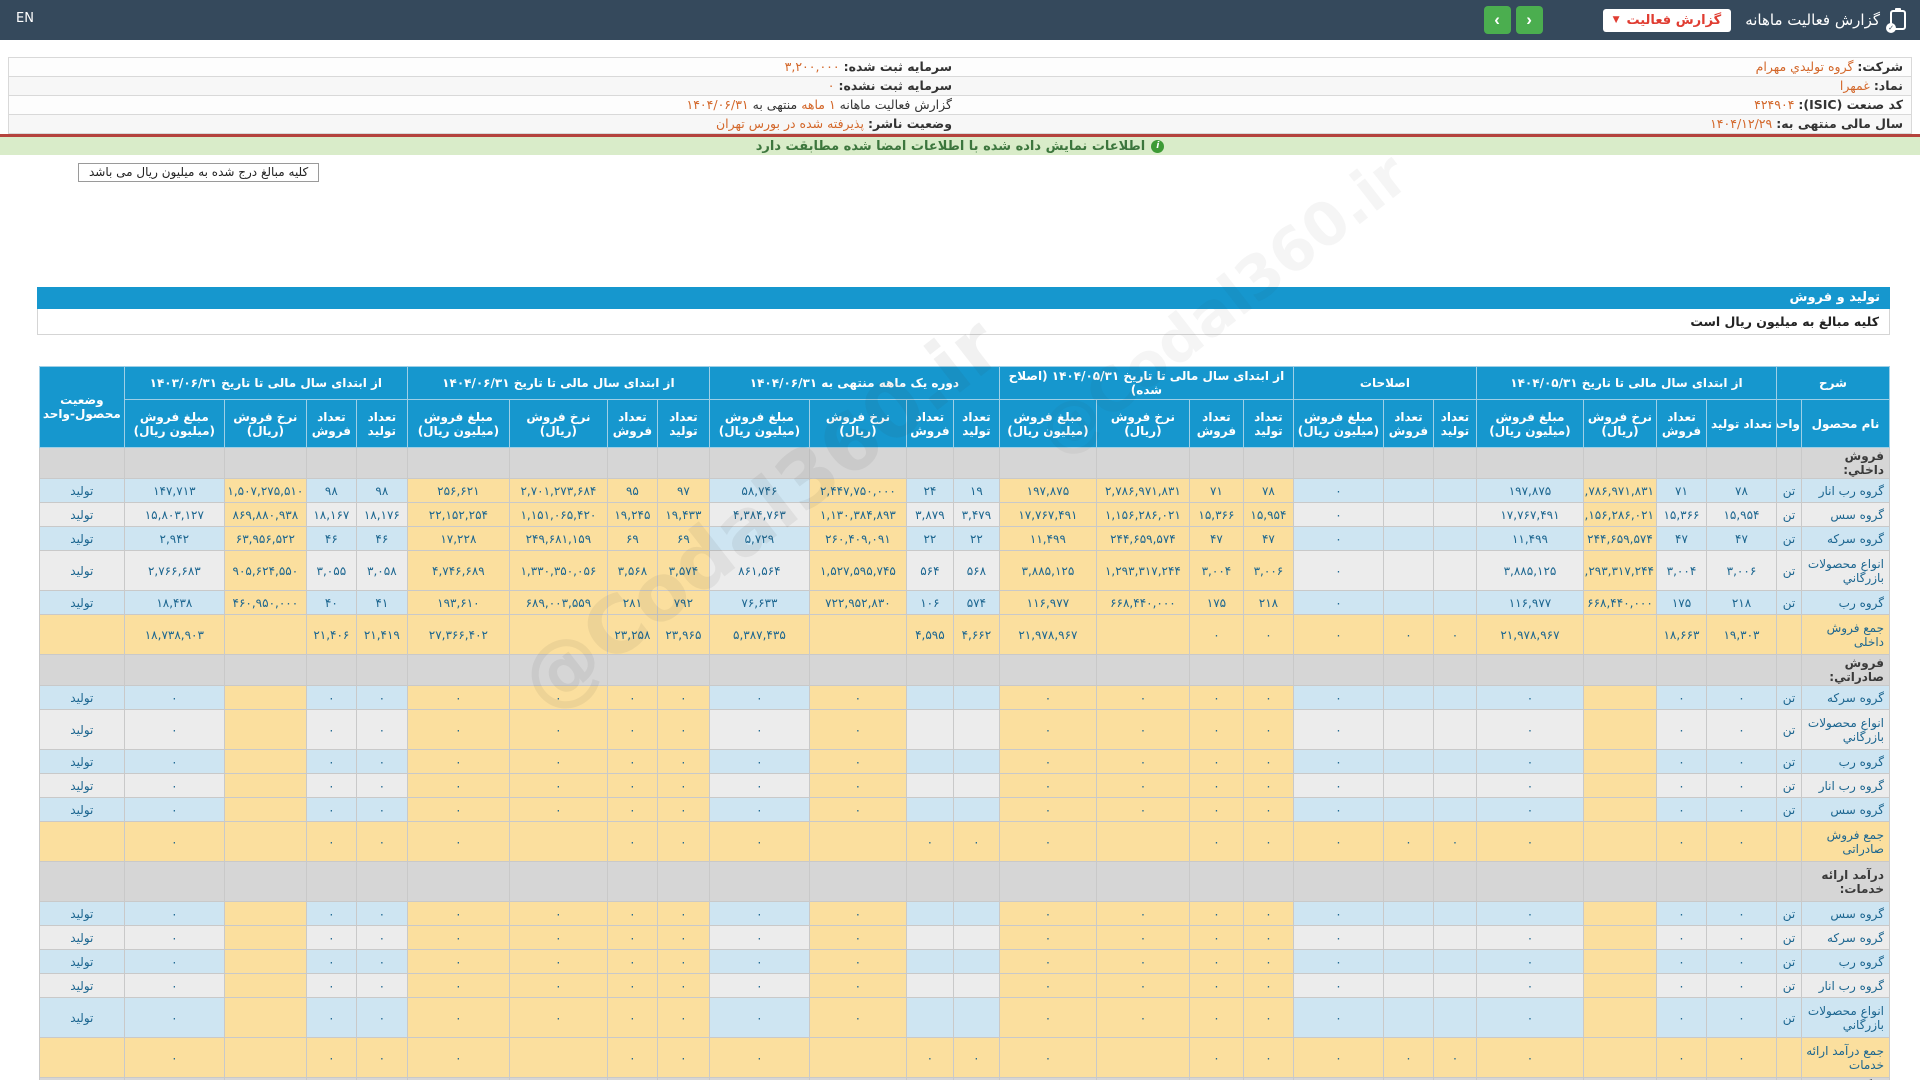  I want to click on value-cell: ۱۷,۷۶۷,۴۹۱, so click(1047, 514).